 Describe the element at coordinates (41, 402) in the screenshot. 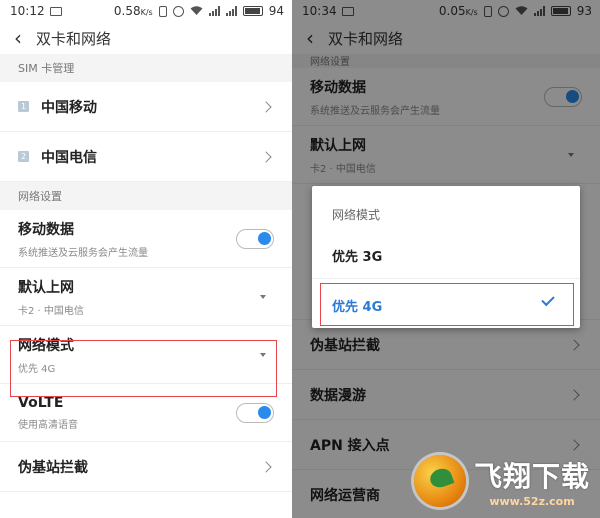

I see `volte-title: VoLTE` at that location.